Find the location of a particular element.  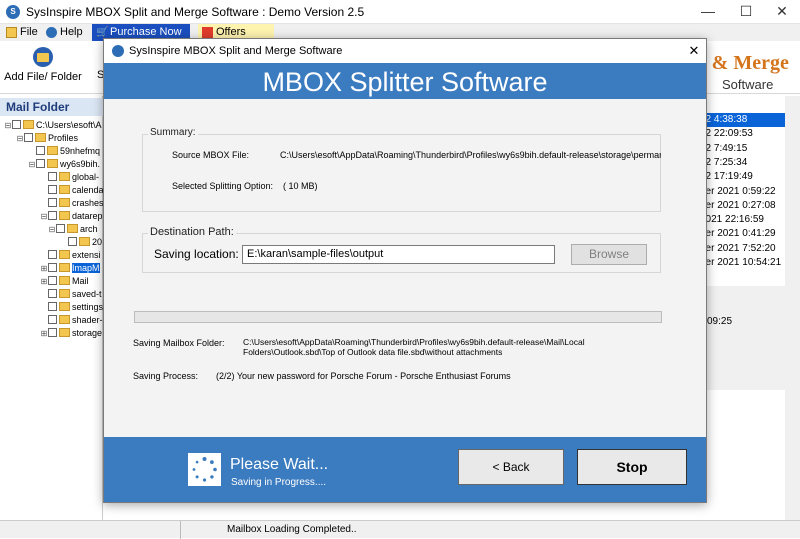

tree-item-label: Mail is located at coordinates (80, 281).